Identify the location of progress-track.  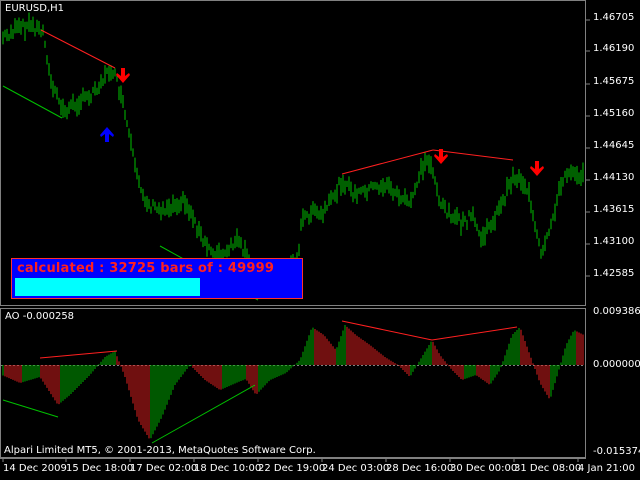
(156, 287).